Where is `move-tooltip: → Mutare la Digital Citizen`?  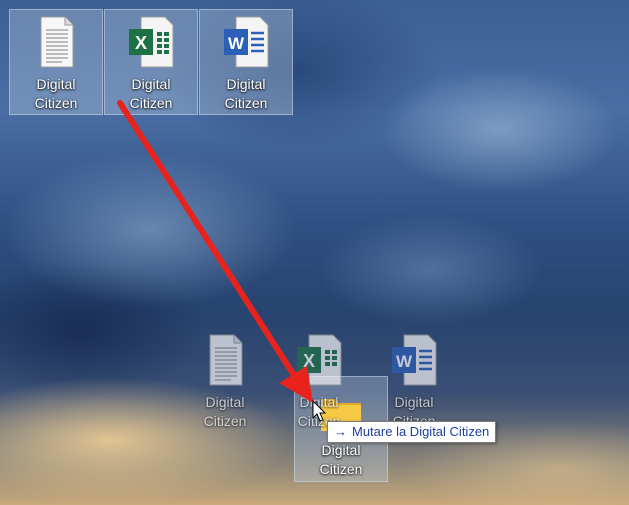
move-tooltip: → Mutare la Digital Citizen is located at coordinates (412, 432).